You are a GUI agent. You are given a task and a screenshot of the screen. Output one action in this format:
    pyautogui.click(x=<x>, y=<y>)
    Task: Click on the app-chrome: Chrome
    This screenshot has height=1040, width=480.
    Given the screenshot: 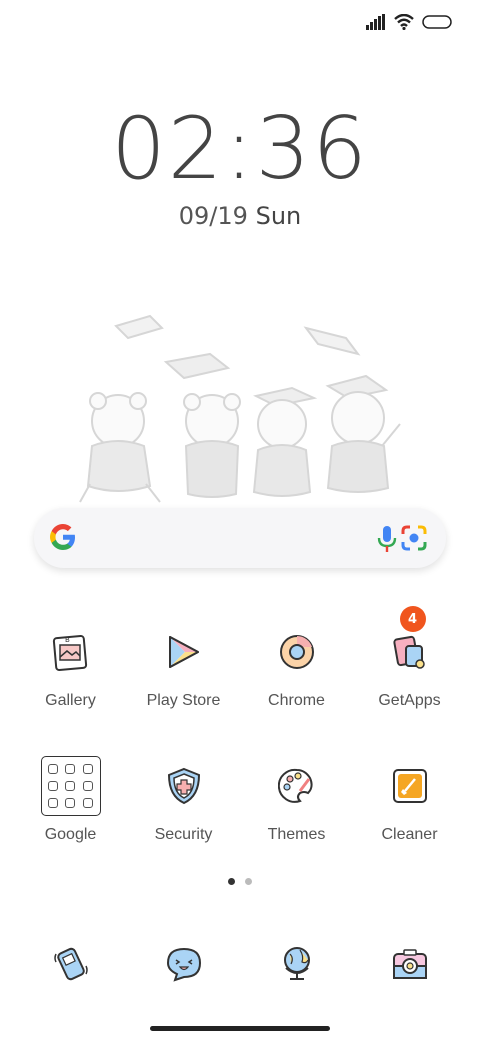 What is the action you would take?
    pyautogui.click(x=296, y=689)
    